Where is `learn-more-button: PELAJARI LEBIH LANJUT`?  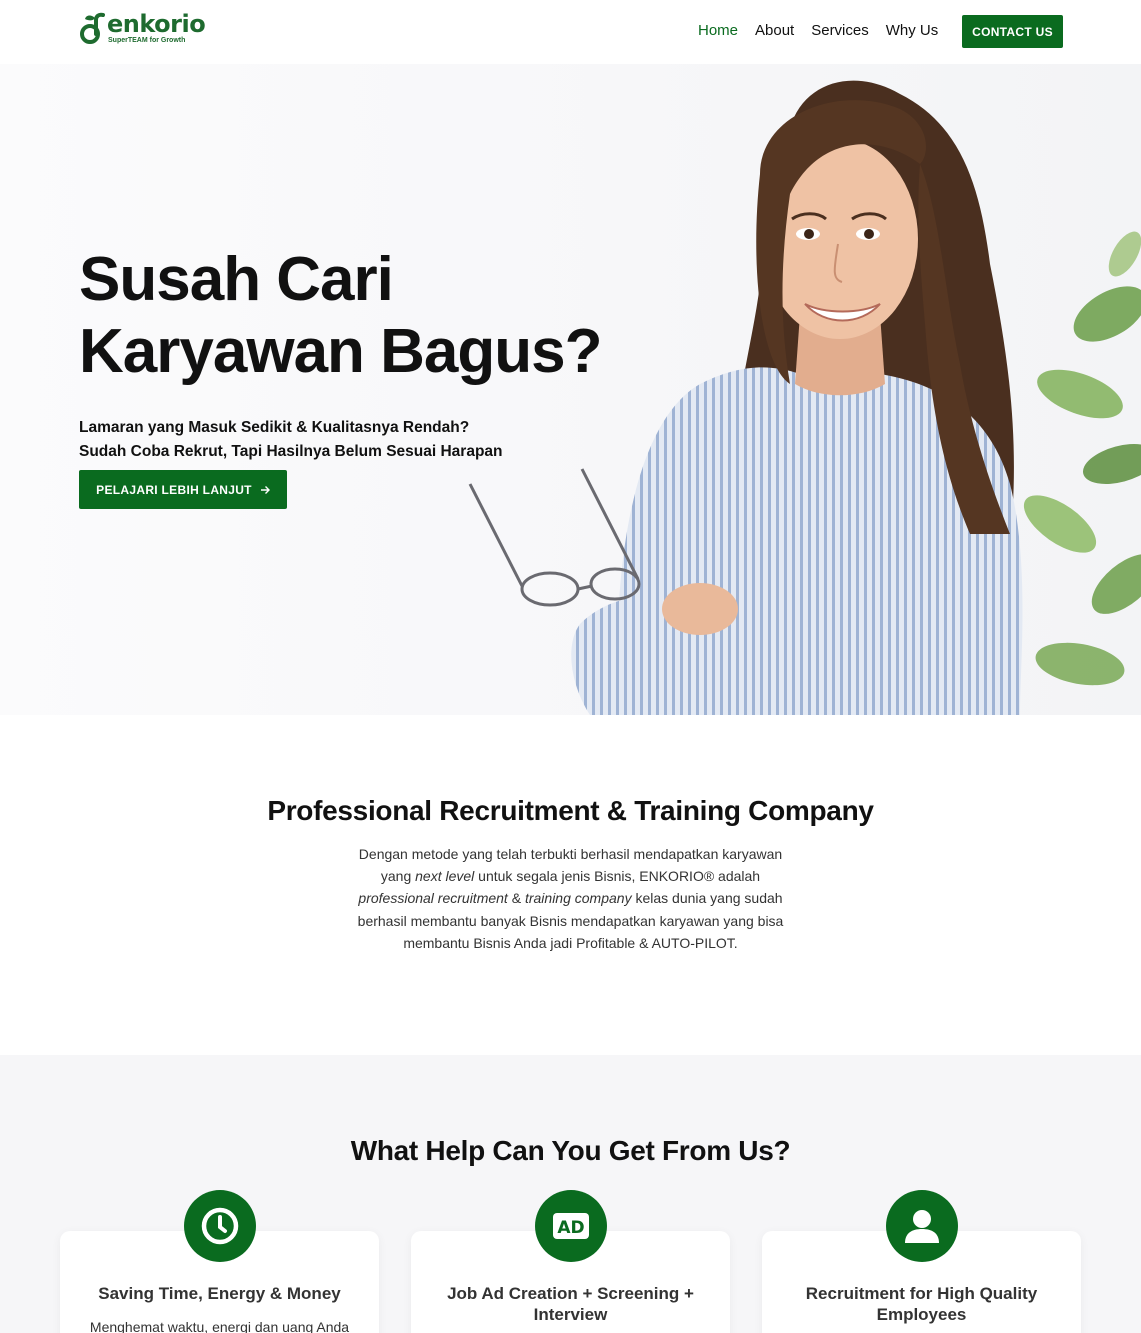
learn-more-button: PELAJARI LEBIH LANJUT is located at coordinates (183, 489).